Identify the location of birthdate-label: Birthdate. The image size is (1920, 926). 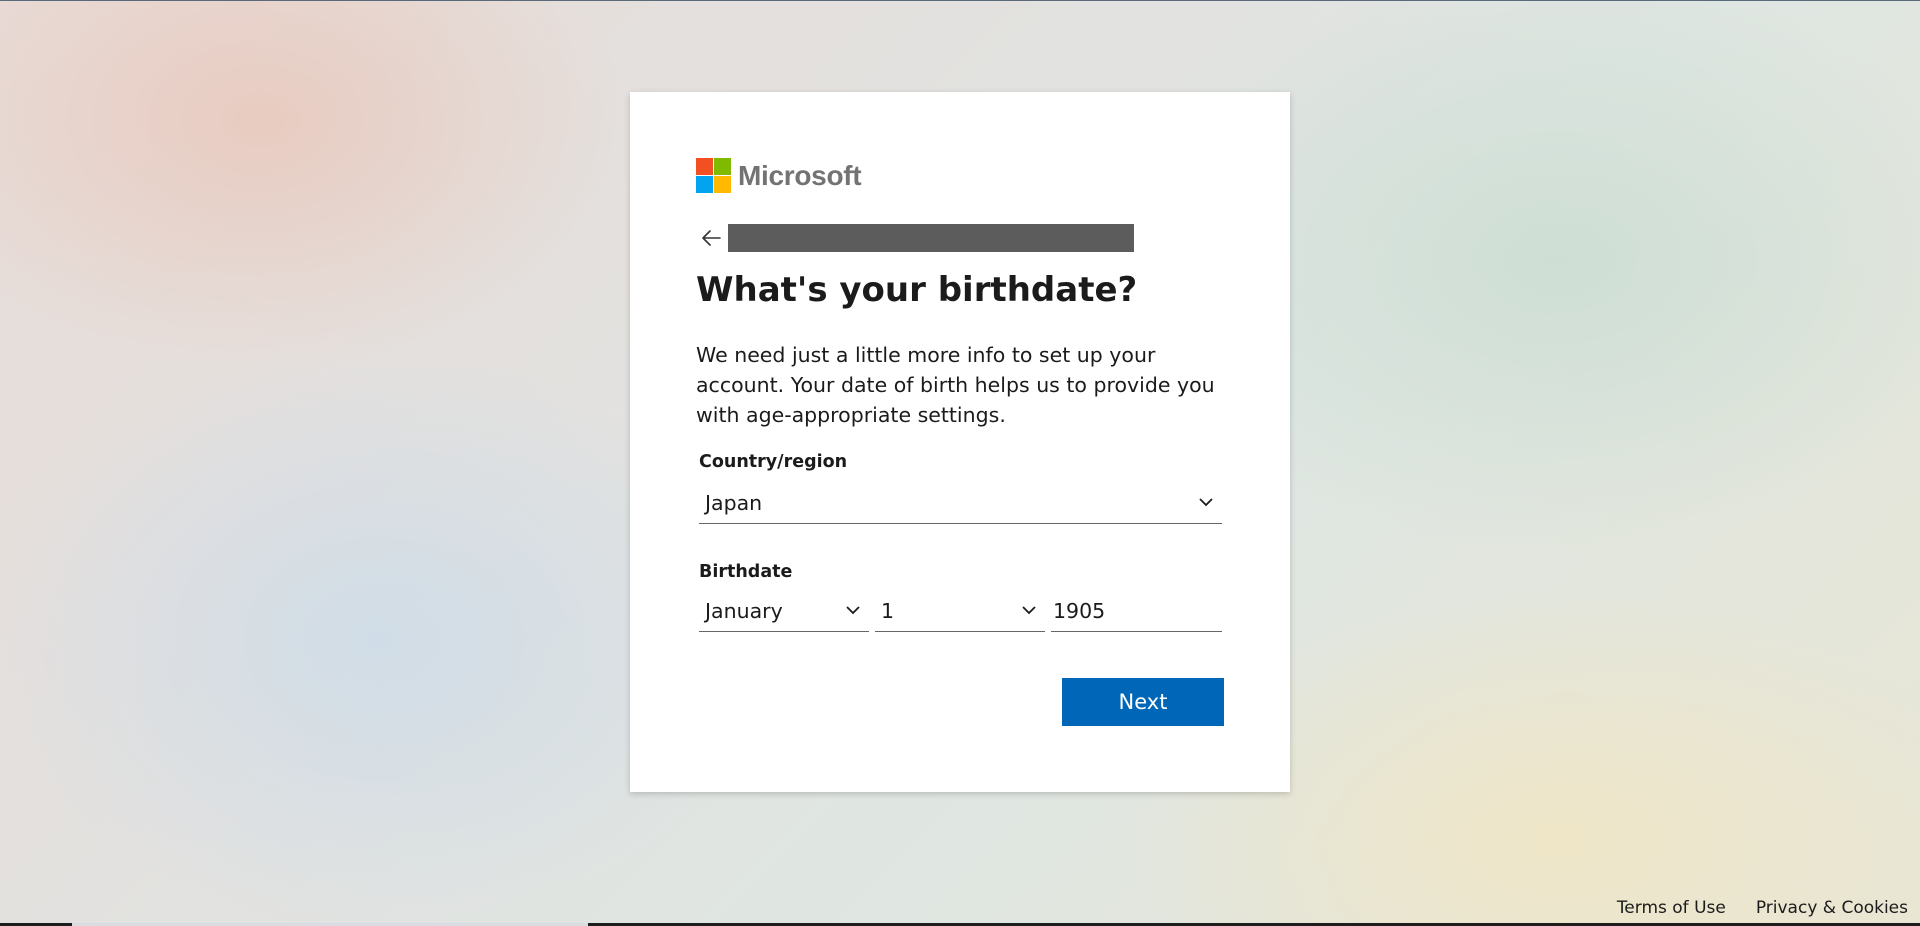
(746, 572).